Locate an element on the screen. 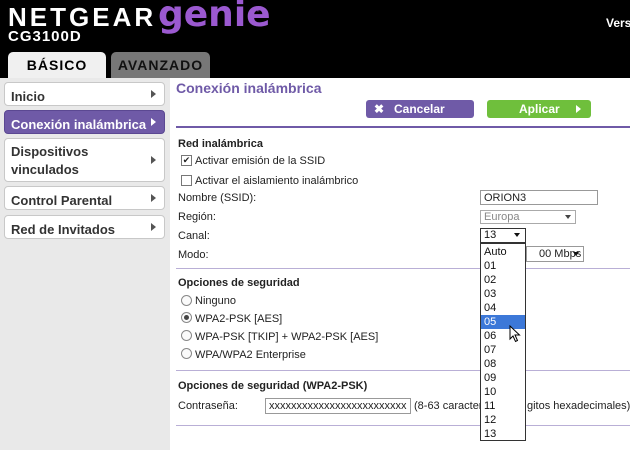 This screenshot has width=630, height=450. channel-option: 10 is located at coordinates (503, 392).